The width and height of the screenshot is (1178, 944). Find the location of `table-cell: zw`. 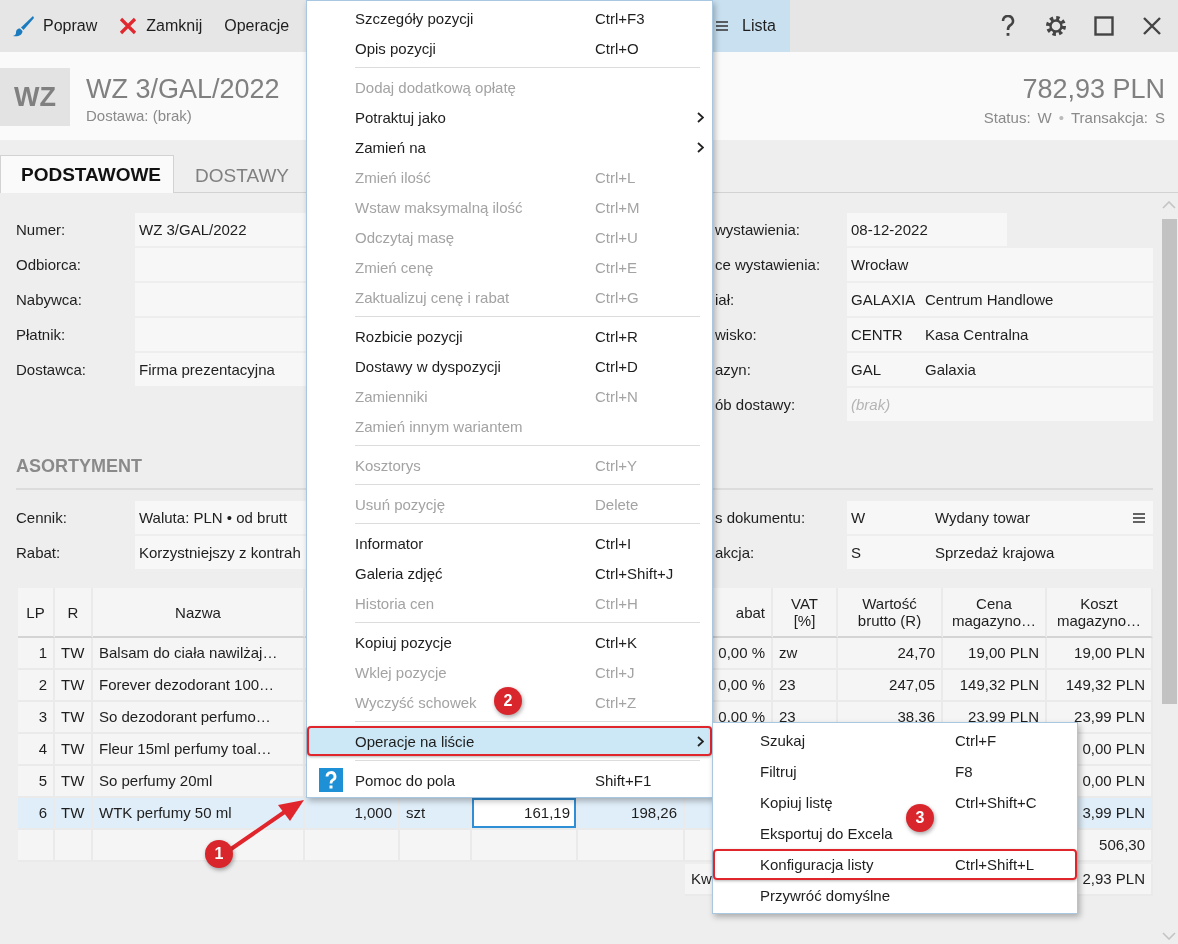

table-cell: zw is located at coordinates (805, 654).